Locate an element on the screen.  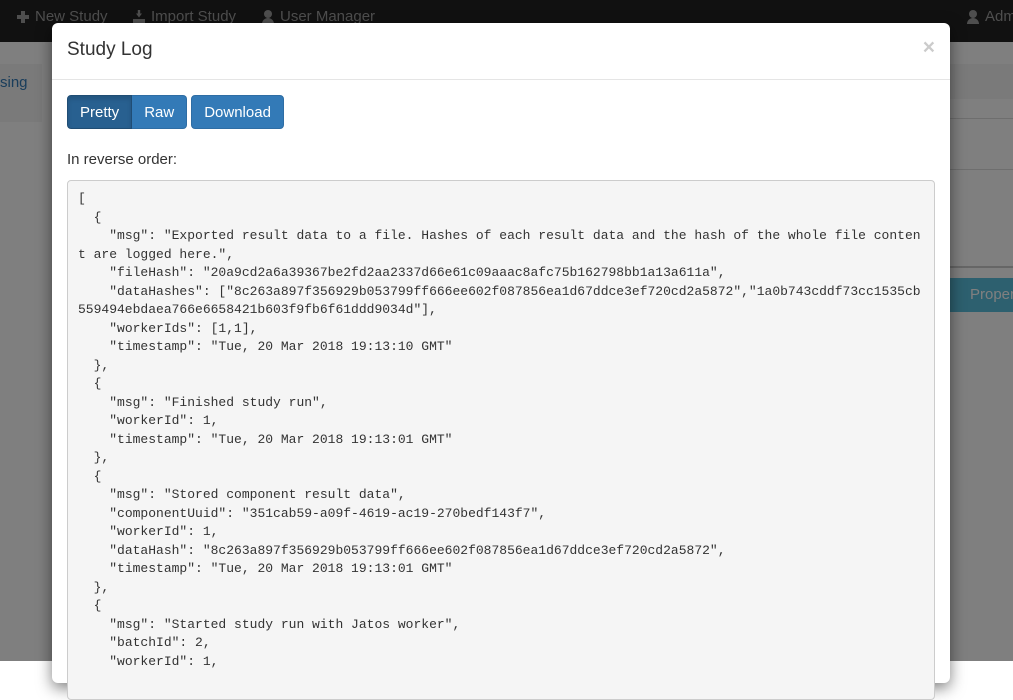
log-line: "workerIds": [1,1], is located at coordinates (168, 328).